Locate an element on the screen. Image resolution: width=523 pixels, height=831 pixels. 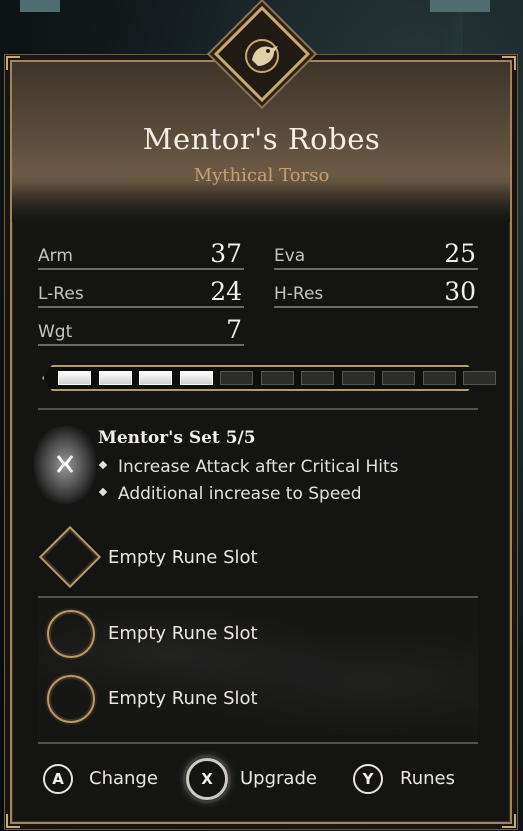
runes-action-label: Runes is located at coordinates (427, 778).